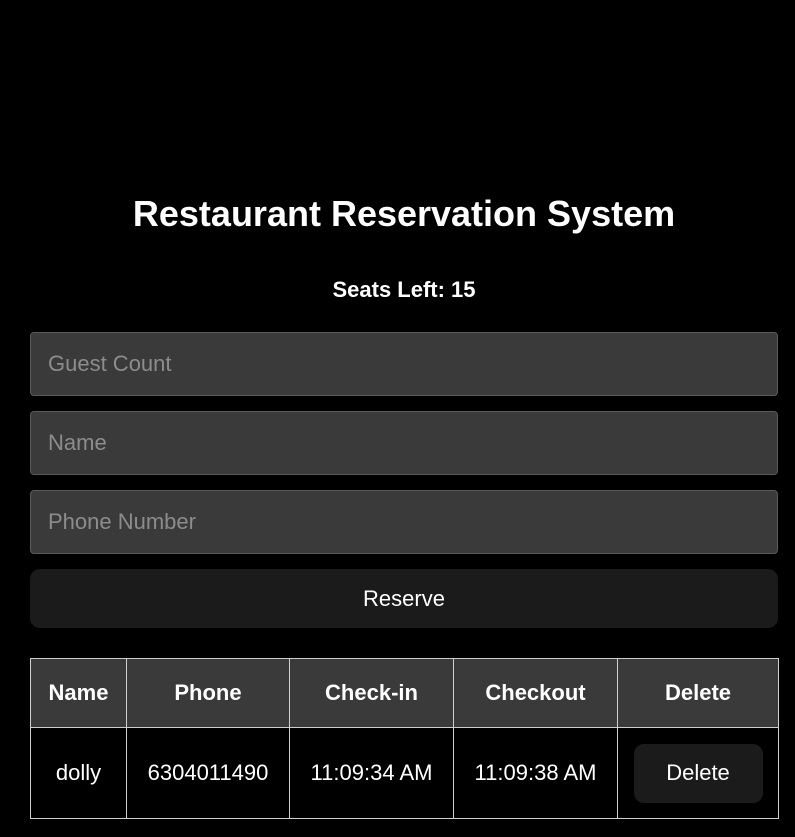  I want to click on header-checkin: Check-in, so click(371, 693).